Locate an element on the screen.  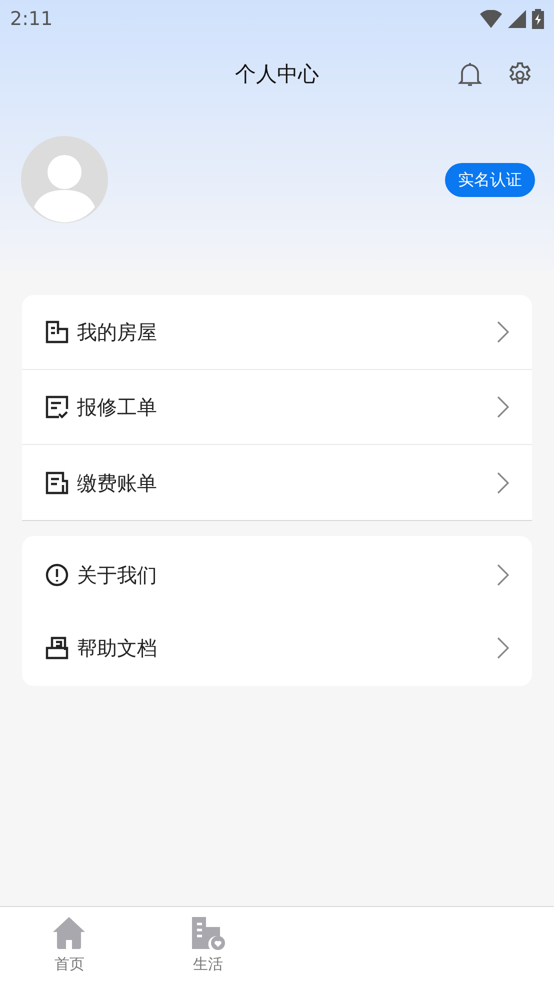
battery-icon is located at coordinates (538, 19).